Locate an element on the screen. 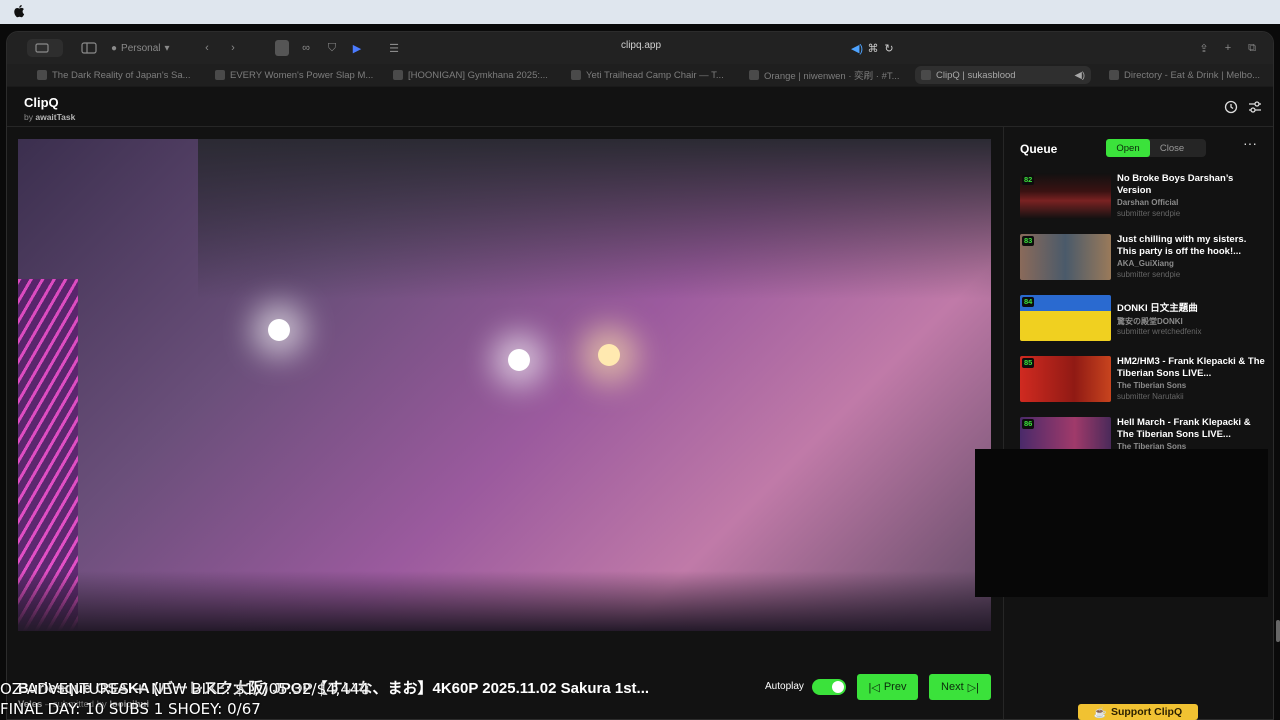  autoplay-toggle is located at coordinates (829, 687).